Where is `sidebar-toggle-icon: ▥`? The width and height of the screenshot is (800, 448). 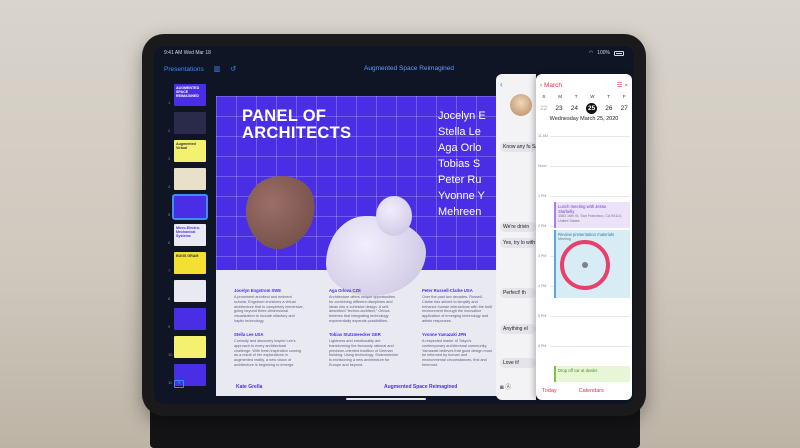
sidebar-toggle-icon: ▥ is located at coordinates (217, 69).